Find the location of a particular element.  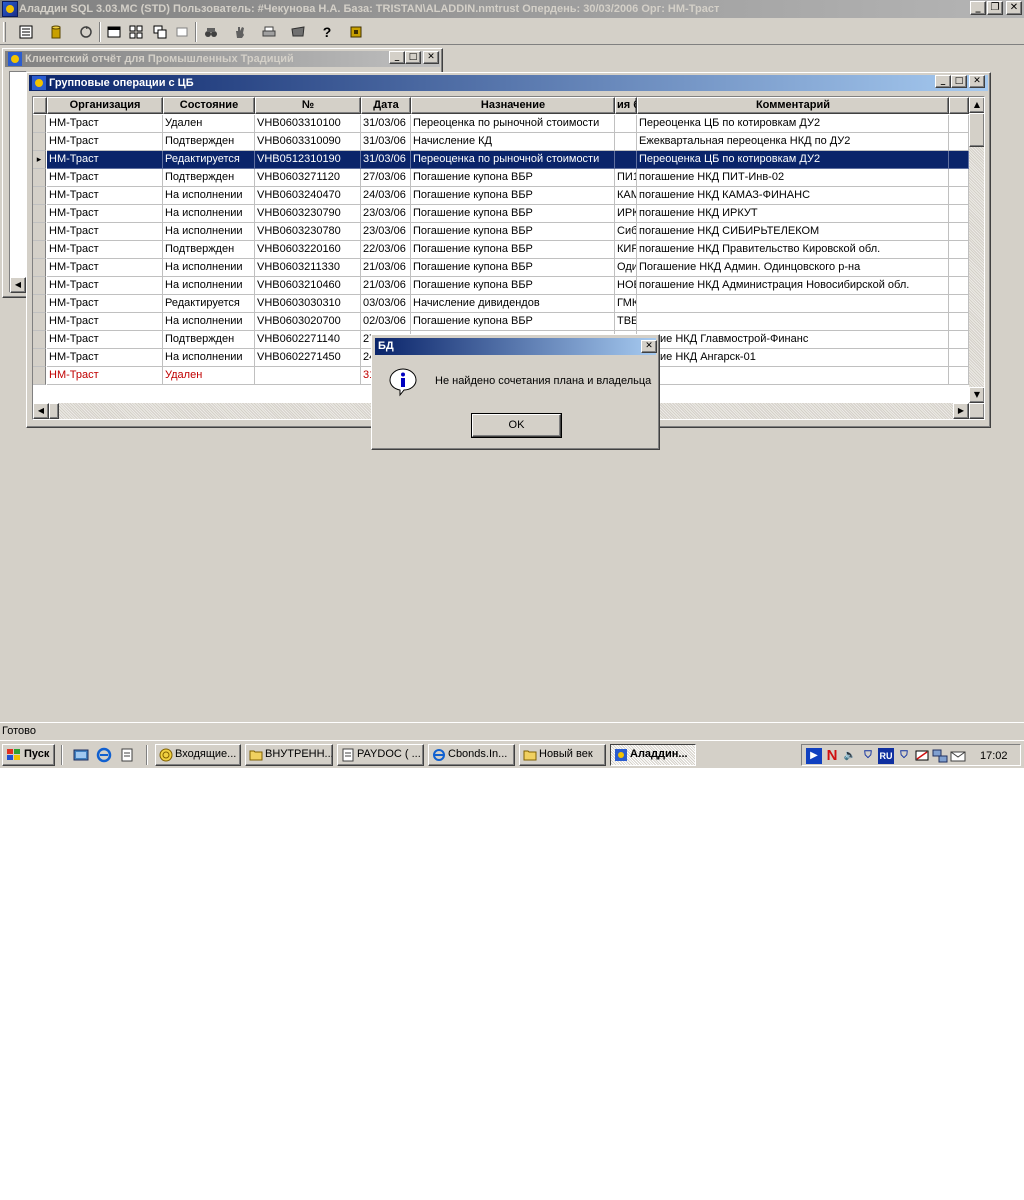

cell-number: VHB0603220160 is located at coordinates (308, 250).